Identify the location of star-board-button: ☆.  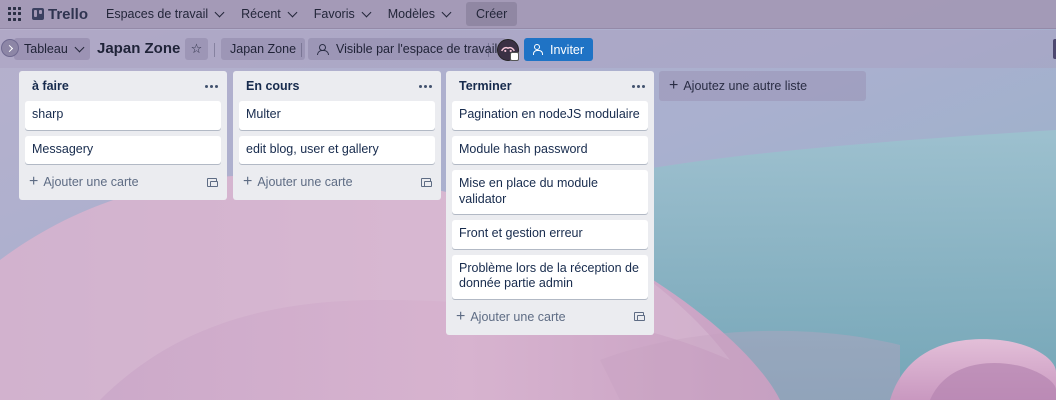
(196, 49).